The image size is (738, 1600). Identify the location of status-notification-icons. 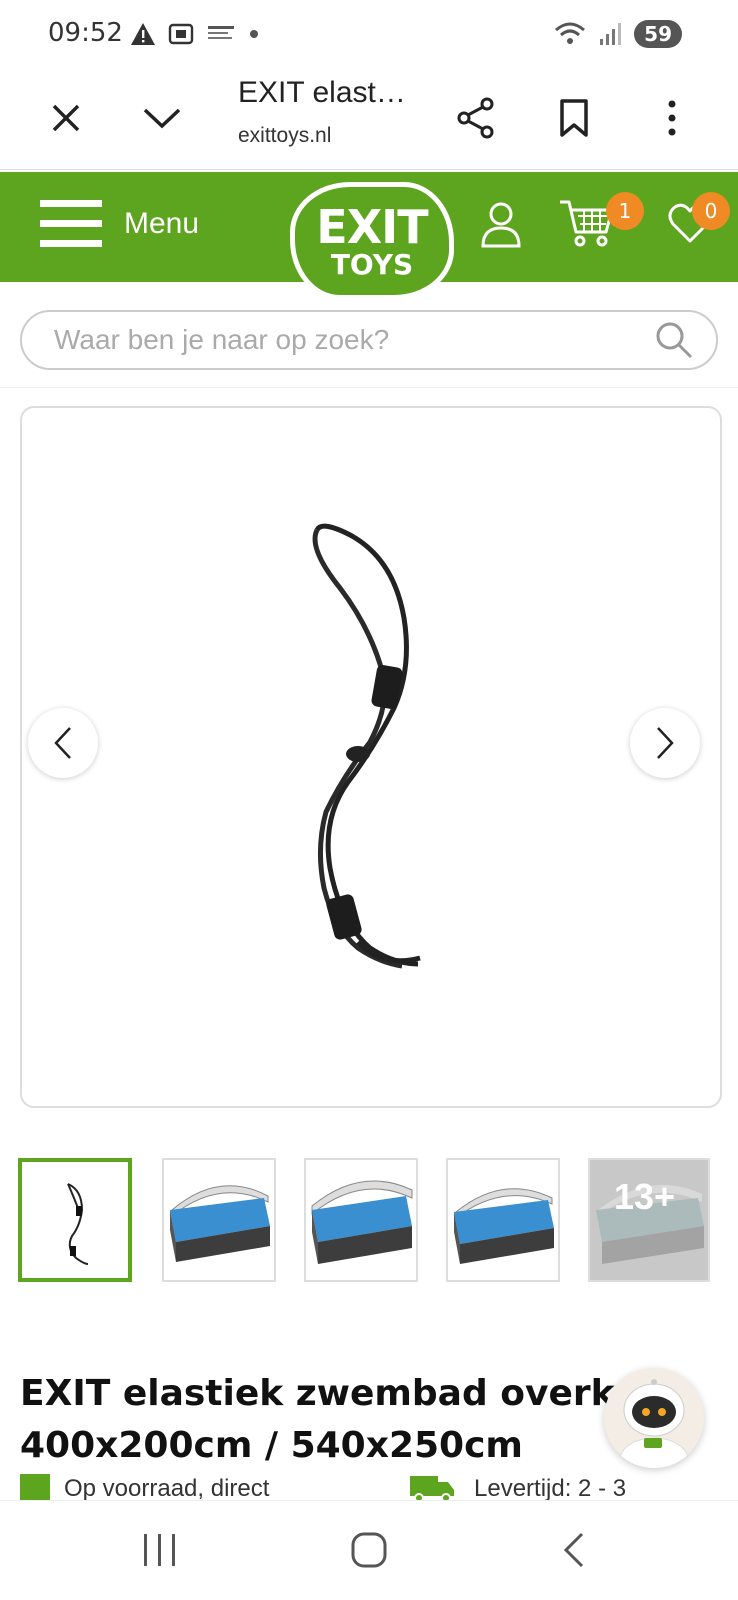
(195, 34).